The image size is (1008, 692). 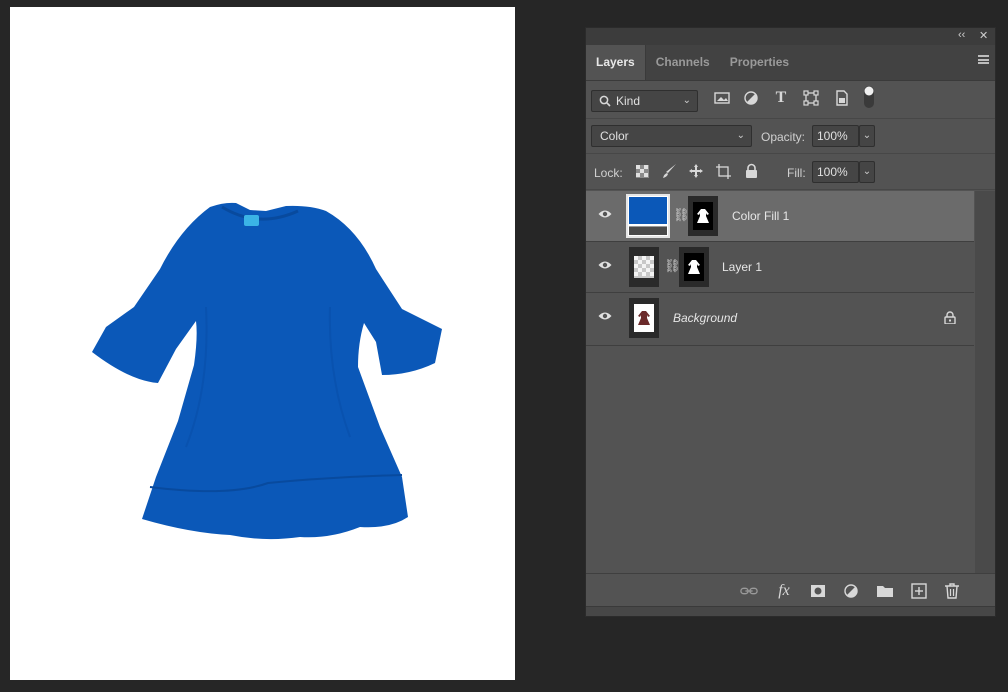 I want to click on opacity-input: 100%, so click(x=835, y=136).